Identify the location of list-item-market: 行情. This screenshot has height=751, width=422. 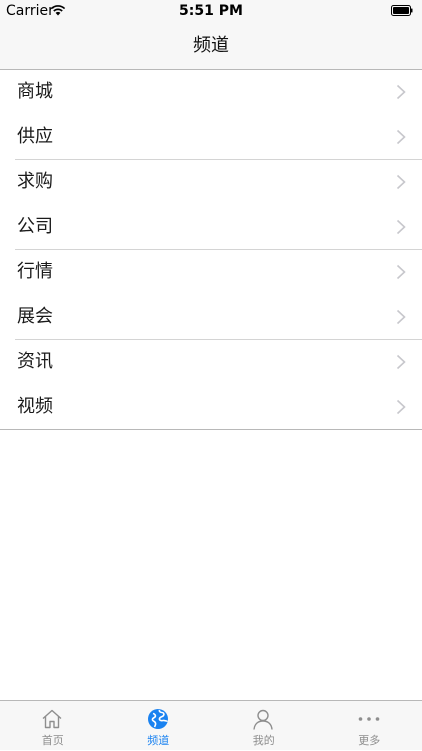
(211, 272).